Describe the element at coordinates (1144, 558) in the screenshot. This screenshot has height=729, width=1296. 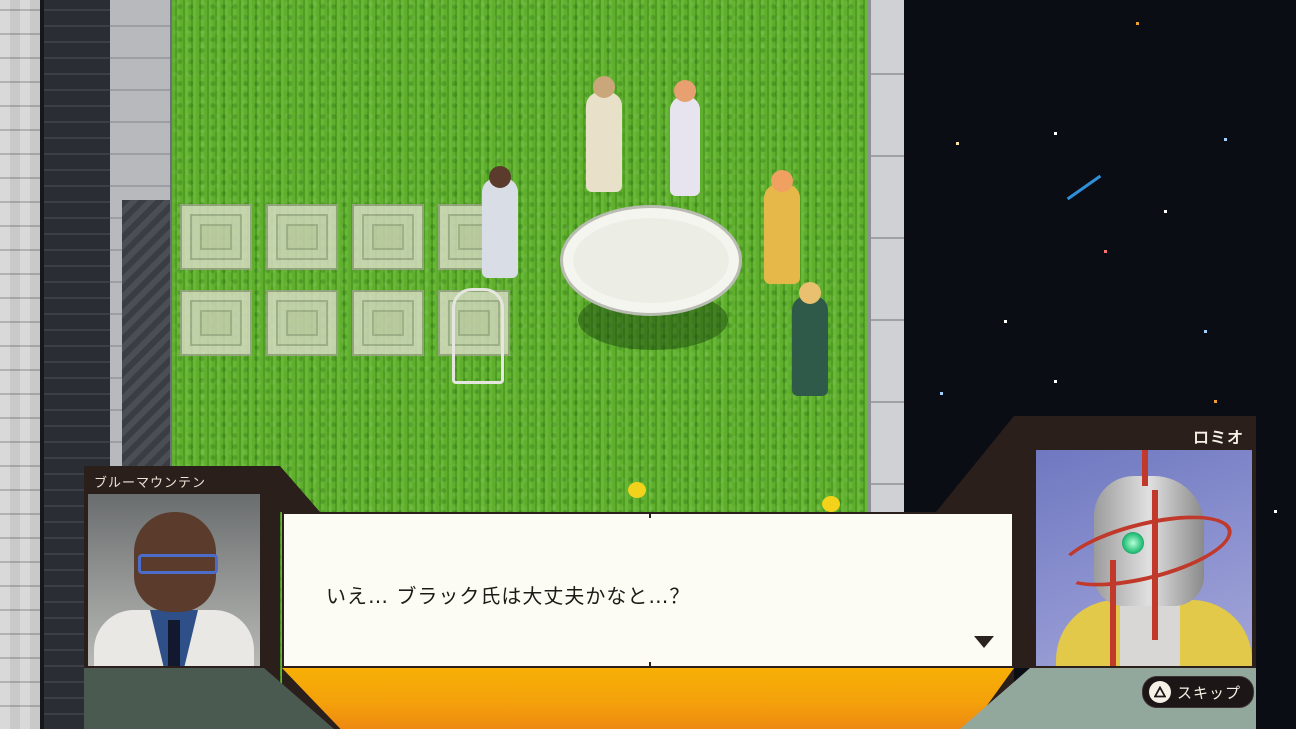
I see `right-speaker-portrait` at that location.